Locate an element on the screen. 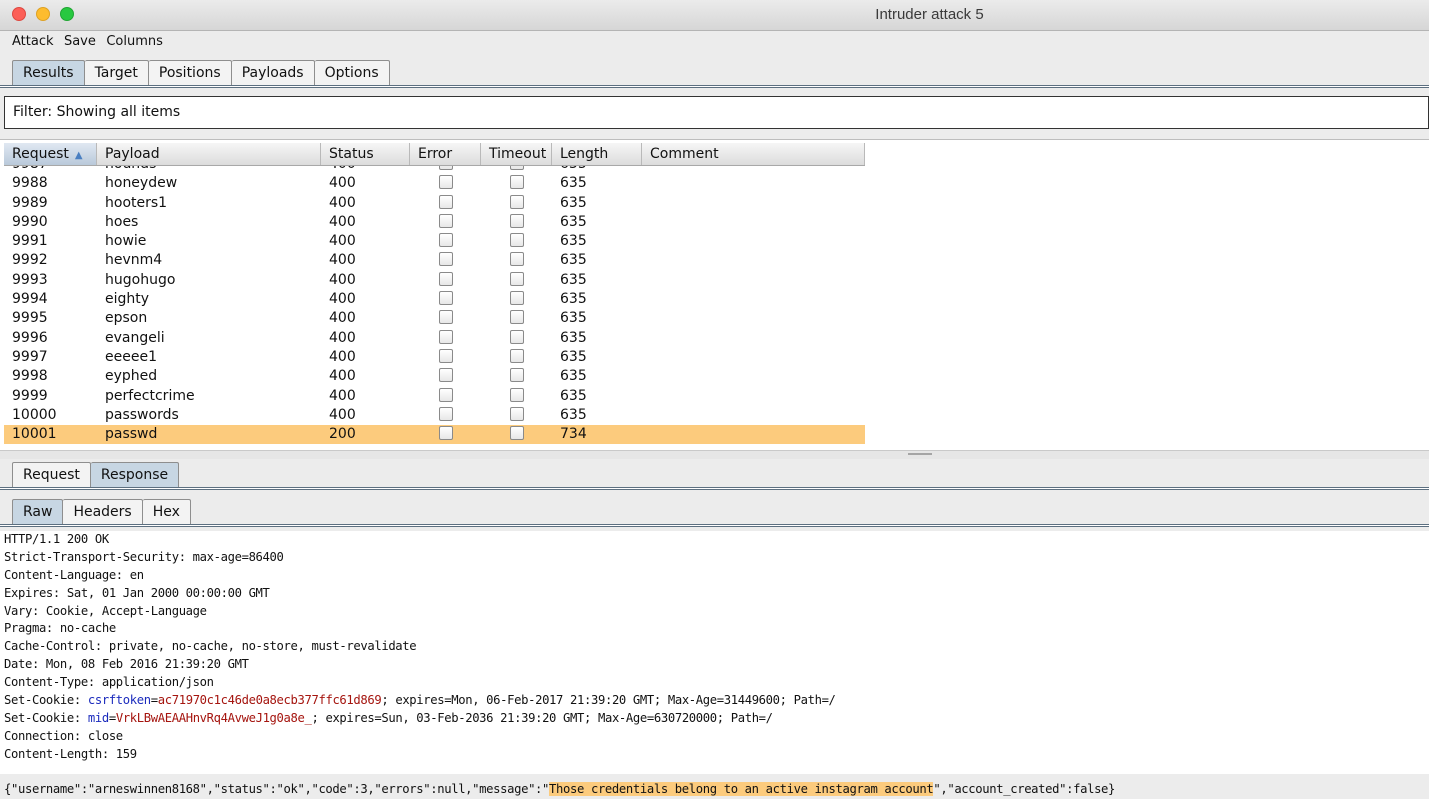  tab-results: Results is located at coordinates (48, 72).